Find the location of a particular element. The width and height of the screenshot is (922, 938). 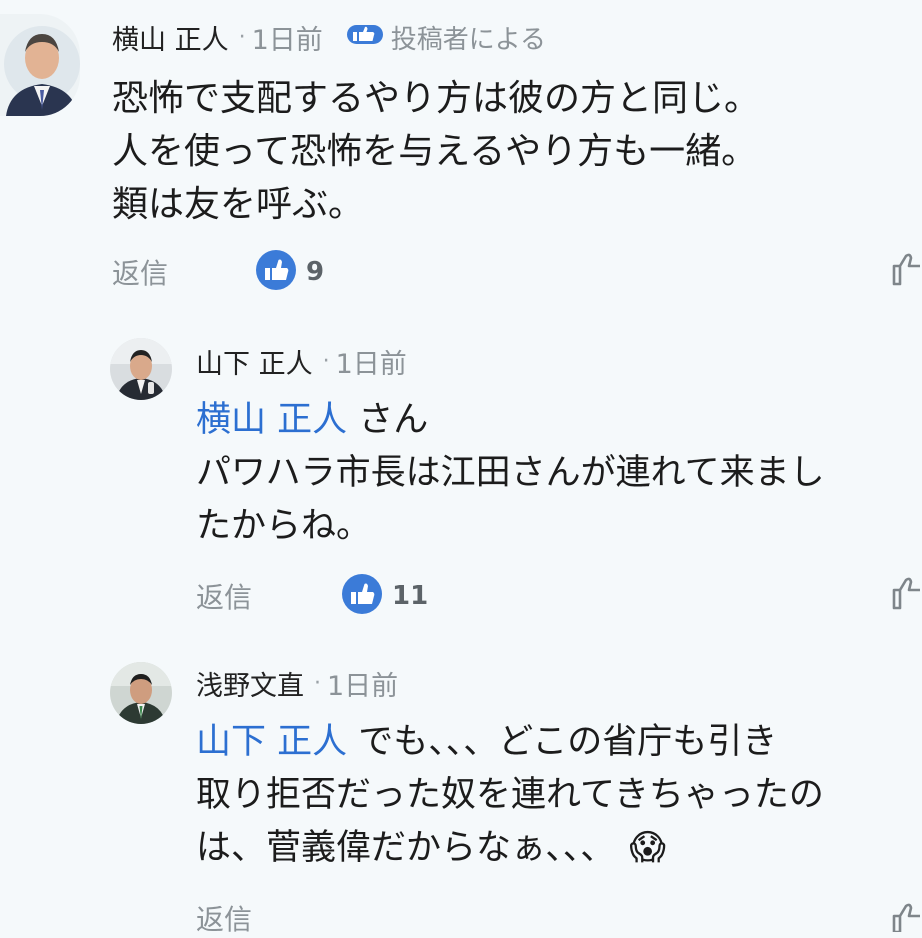

like-count: 11 is located at coordinates (410, 596).